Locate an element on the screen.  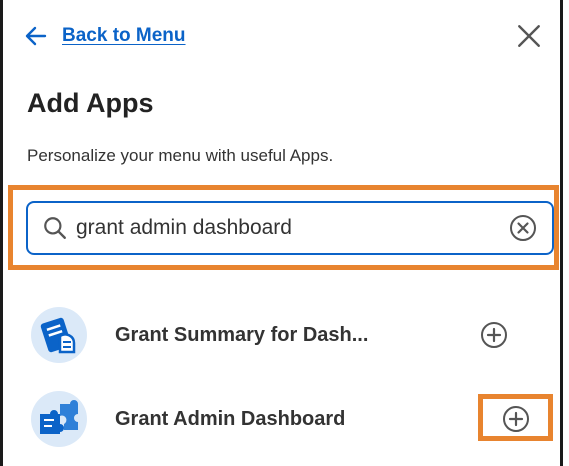
hand-document-icon is located at coordinates (59, 335).